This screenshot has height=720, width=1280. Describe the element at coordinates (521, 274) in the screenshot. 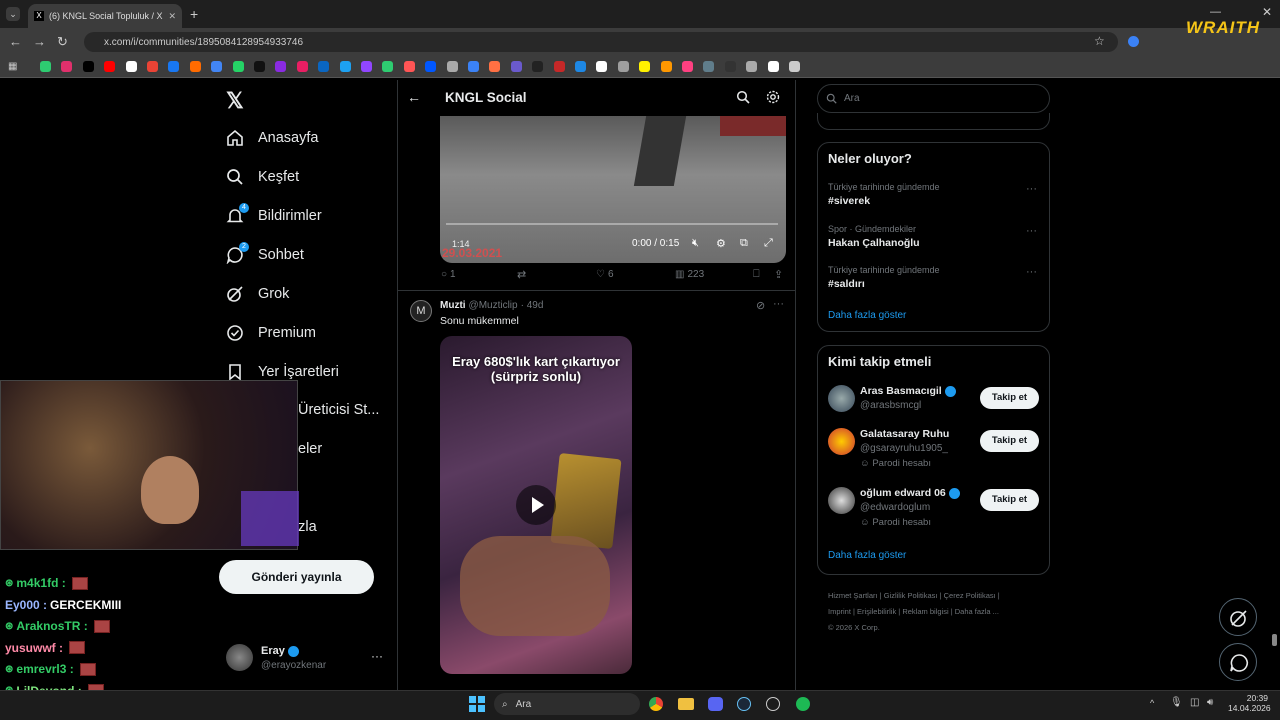

I see `repost-icon: ⇄` at that location.